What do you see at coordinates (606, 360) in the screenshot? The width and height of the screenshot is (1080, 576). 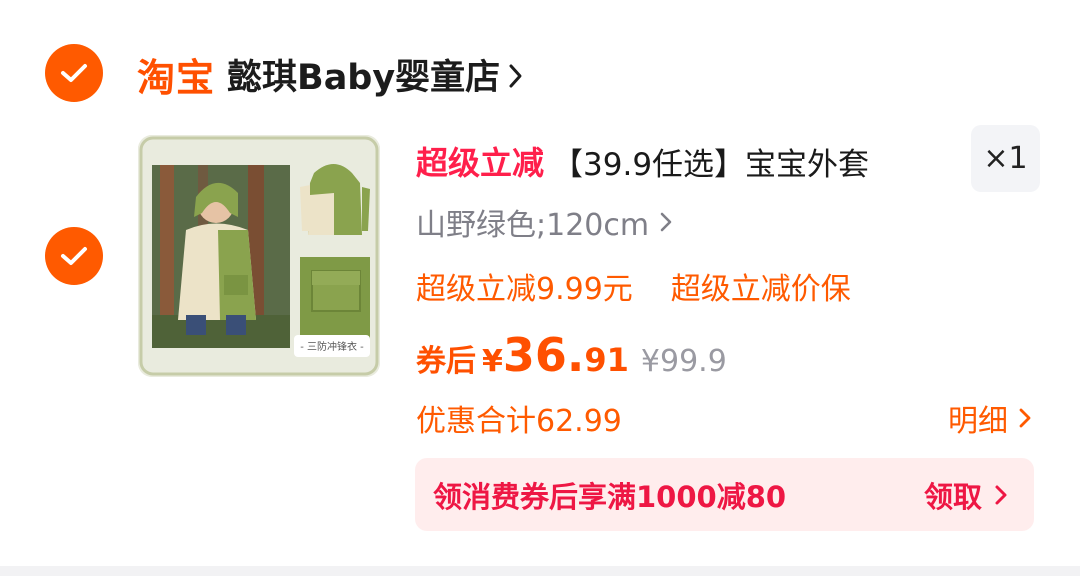 I see `price-decimal: 91` at bounding box center [606, 360].